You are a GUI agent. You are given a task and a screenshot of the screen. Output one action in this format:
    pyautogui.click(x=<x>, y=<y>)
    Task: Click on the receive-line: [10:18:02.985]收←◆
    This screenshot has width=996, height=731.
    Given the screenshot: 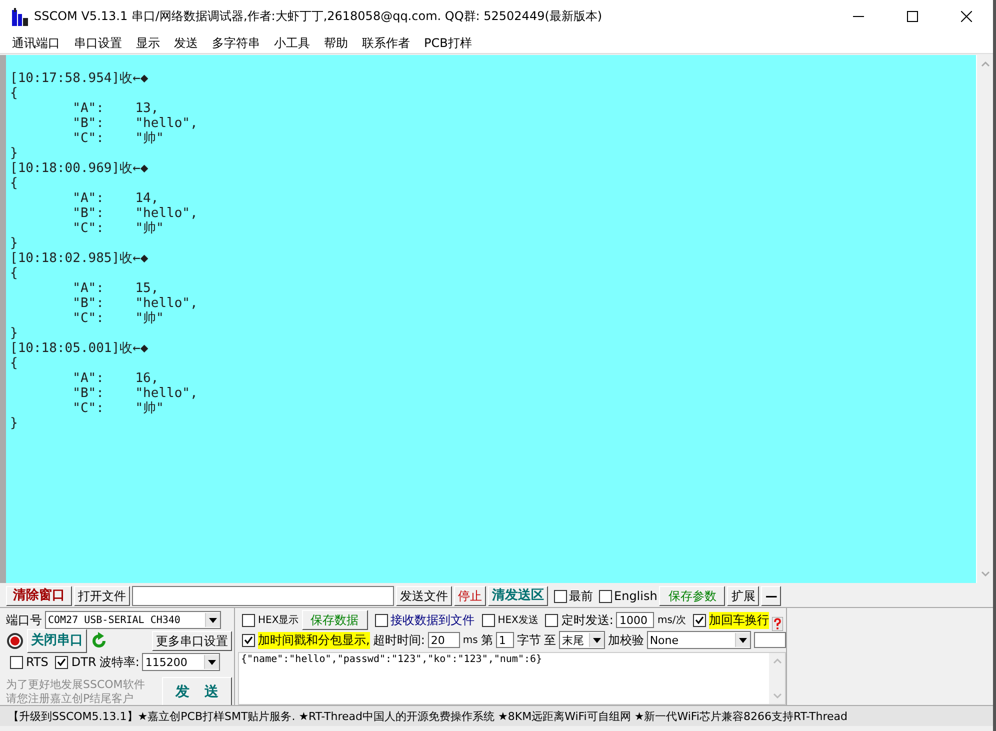 What is the action you would take?
    pyautogui.click(x=79, y=258)
    